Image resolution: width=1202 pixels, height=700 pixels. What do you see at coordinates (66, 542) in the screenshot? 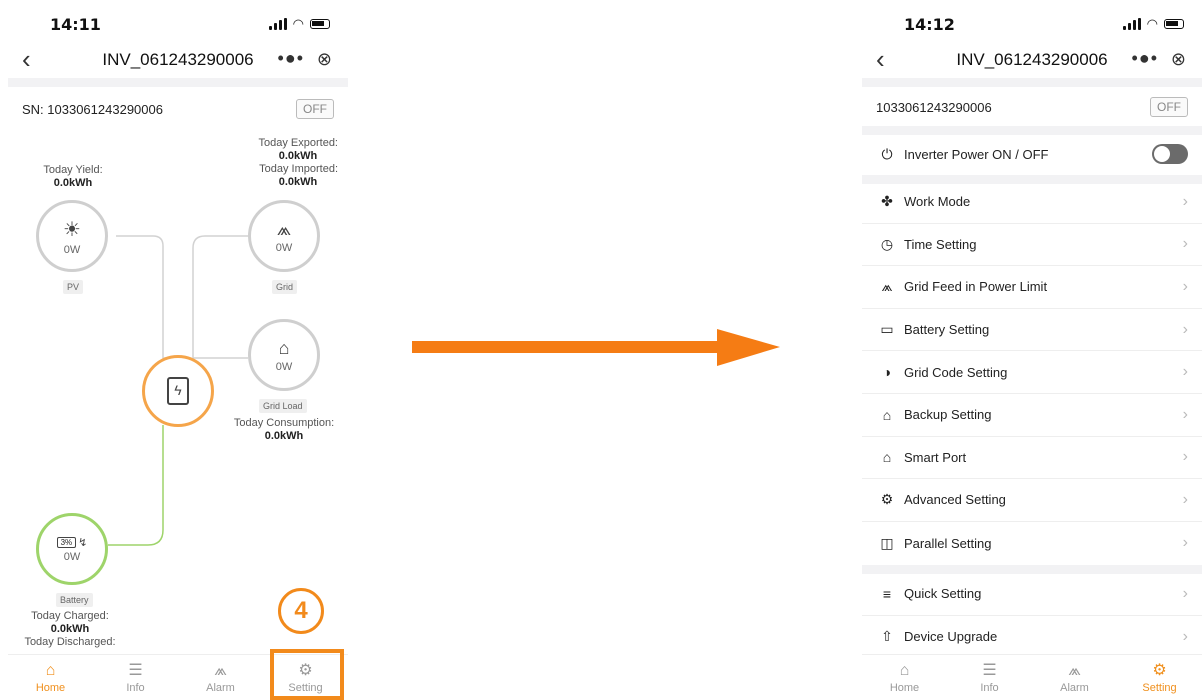
I see `battery-percent: 3%` at bounding box center [66, 542].